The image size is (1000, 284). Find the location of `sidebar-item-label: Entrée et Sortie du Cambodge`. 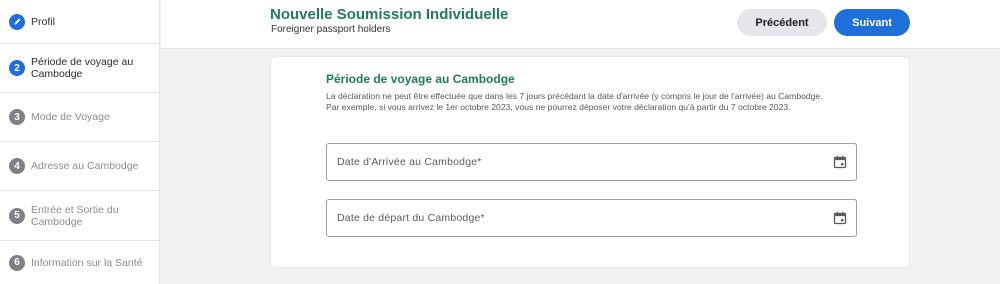

sidebar-item-label: Entrée et Sortie du Cambodge is located at coordinates (75, 215).